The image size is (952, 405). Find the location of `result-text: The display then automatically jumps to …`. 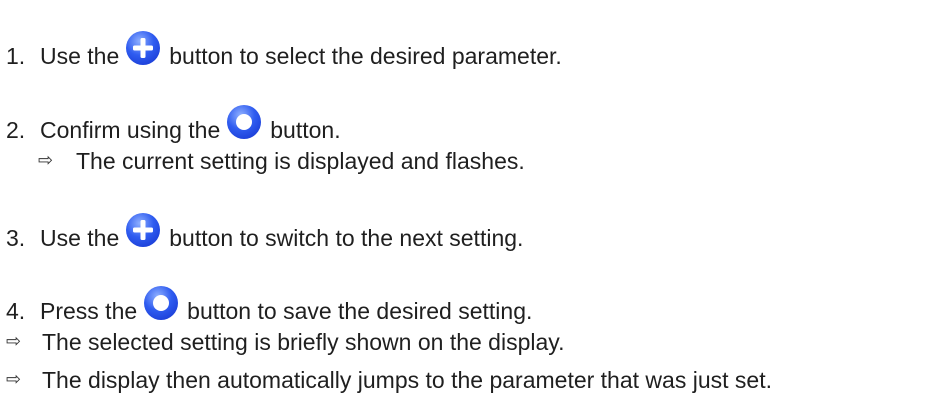

result-text: The display then automatically jumps to … is located at coordinates (407, 380).